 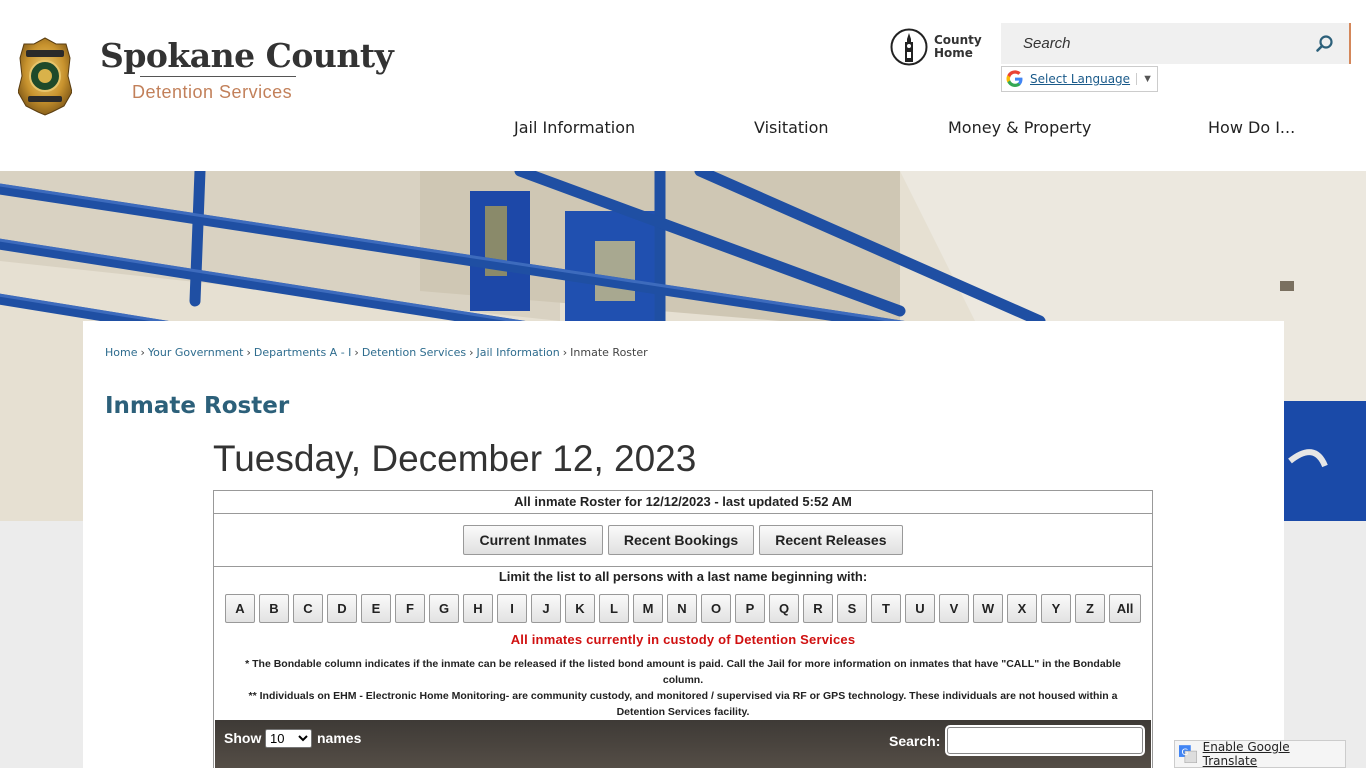 What do you see at coordinates (308, 608) in the screenshot?
I see `letter-filter-c: C` at bounding box center [308, 608].